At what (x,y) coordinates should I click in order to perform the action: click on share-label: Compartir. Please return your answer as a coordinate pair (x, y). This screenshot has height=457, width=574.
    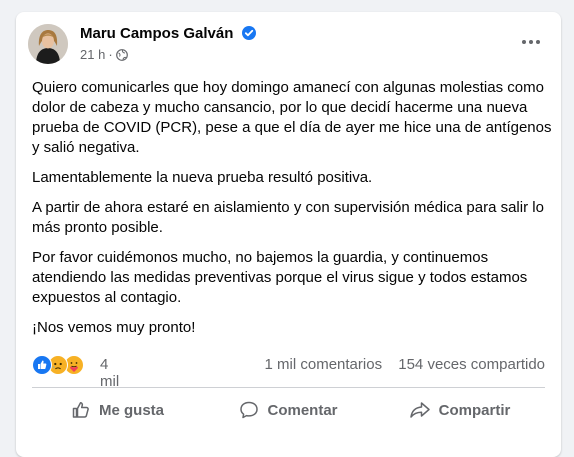
    Looking at the image, I should click on (474, 410).